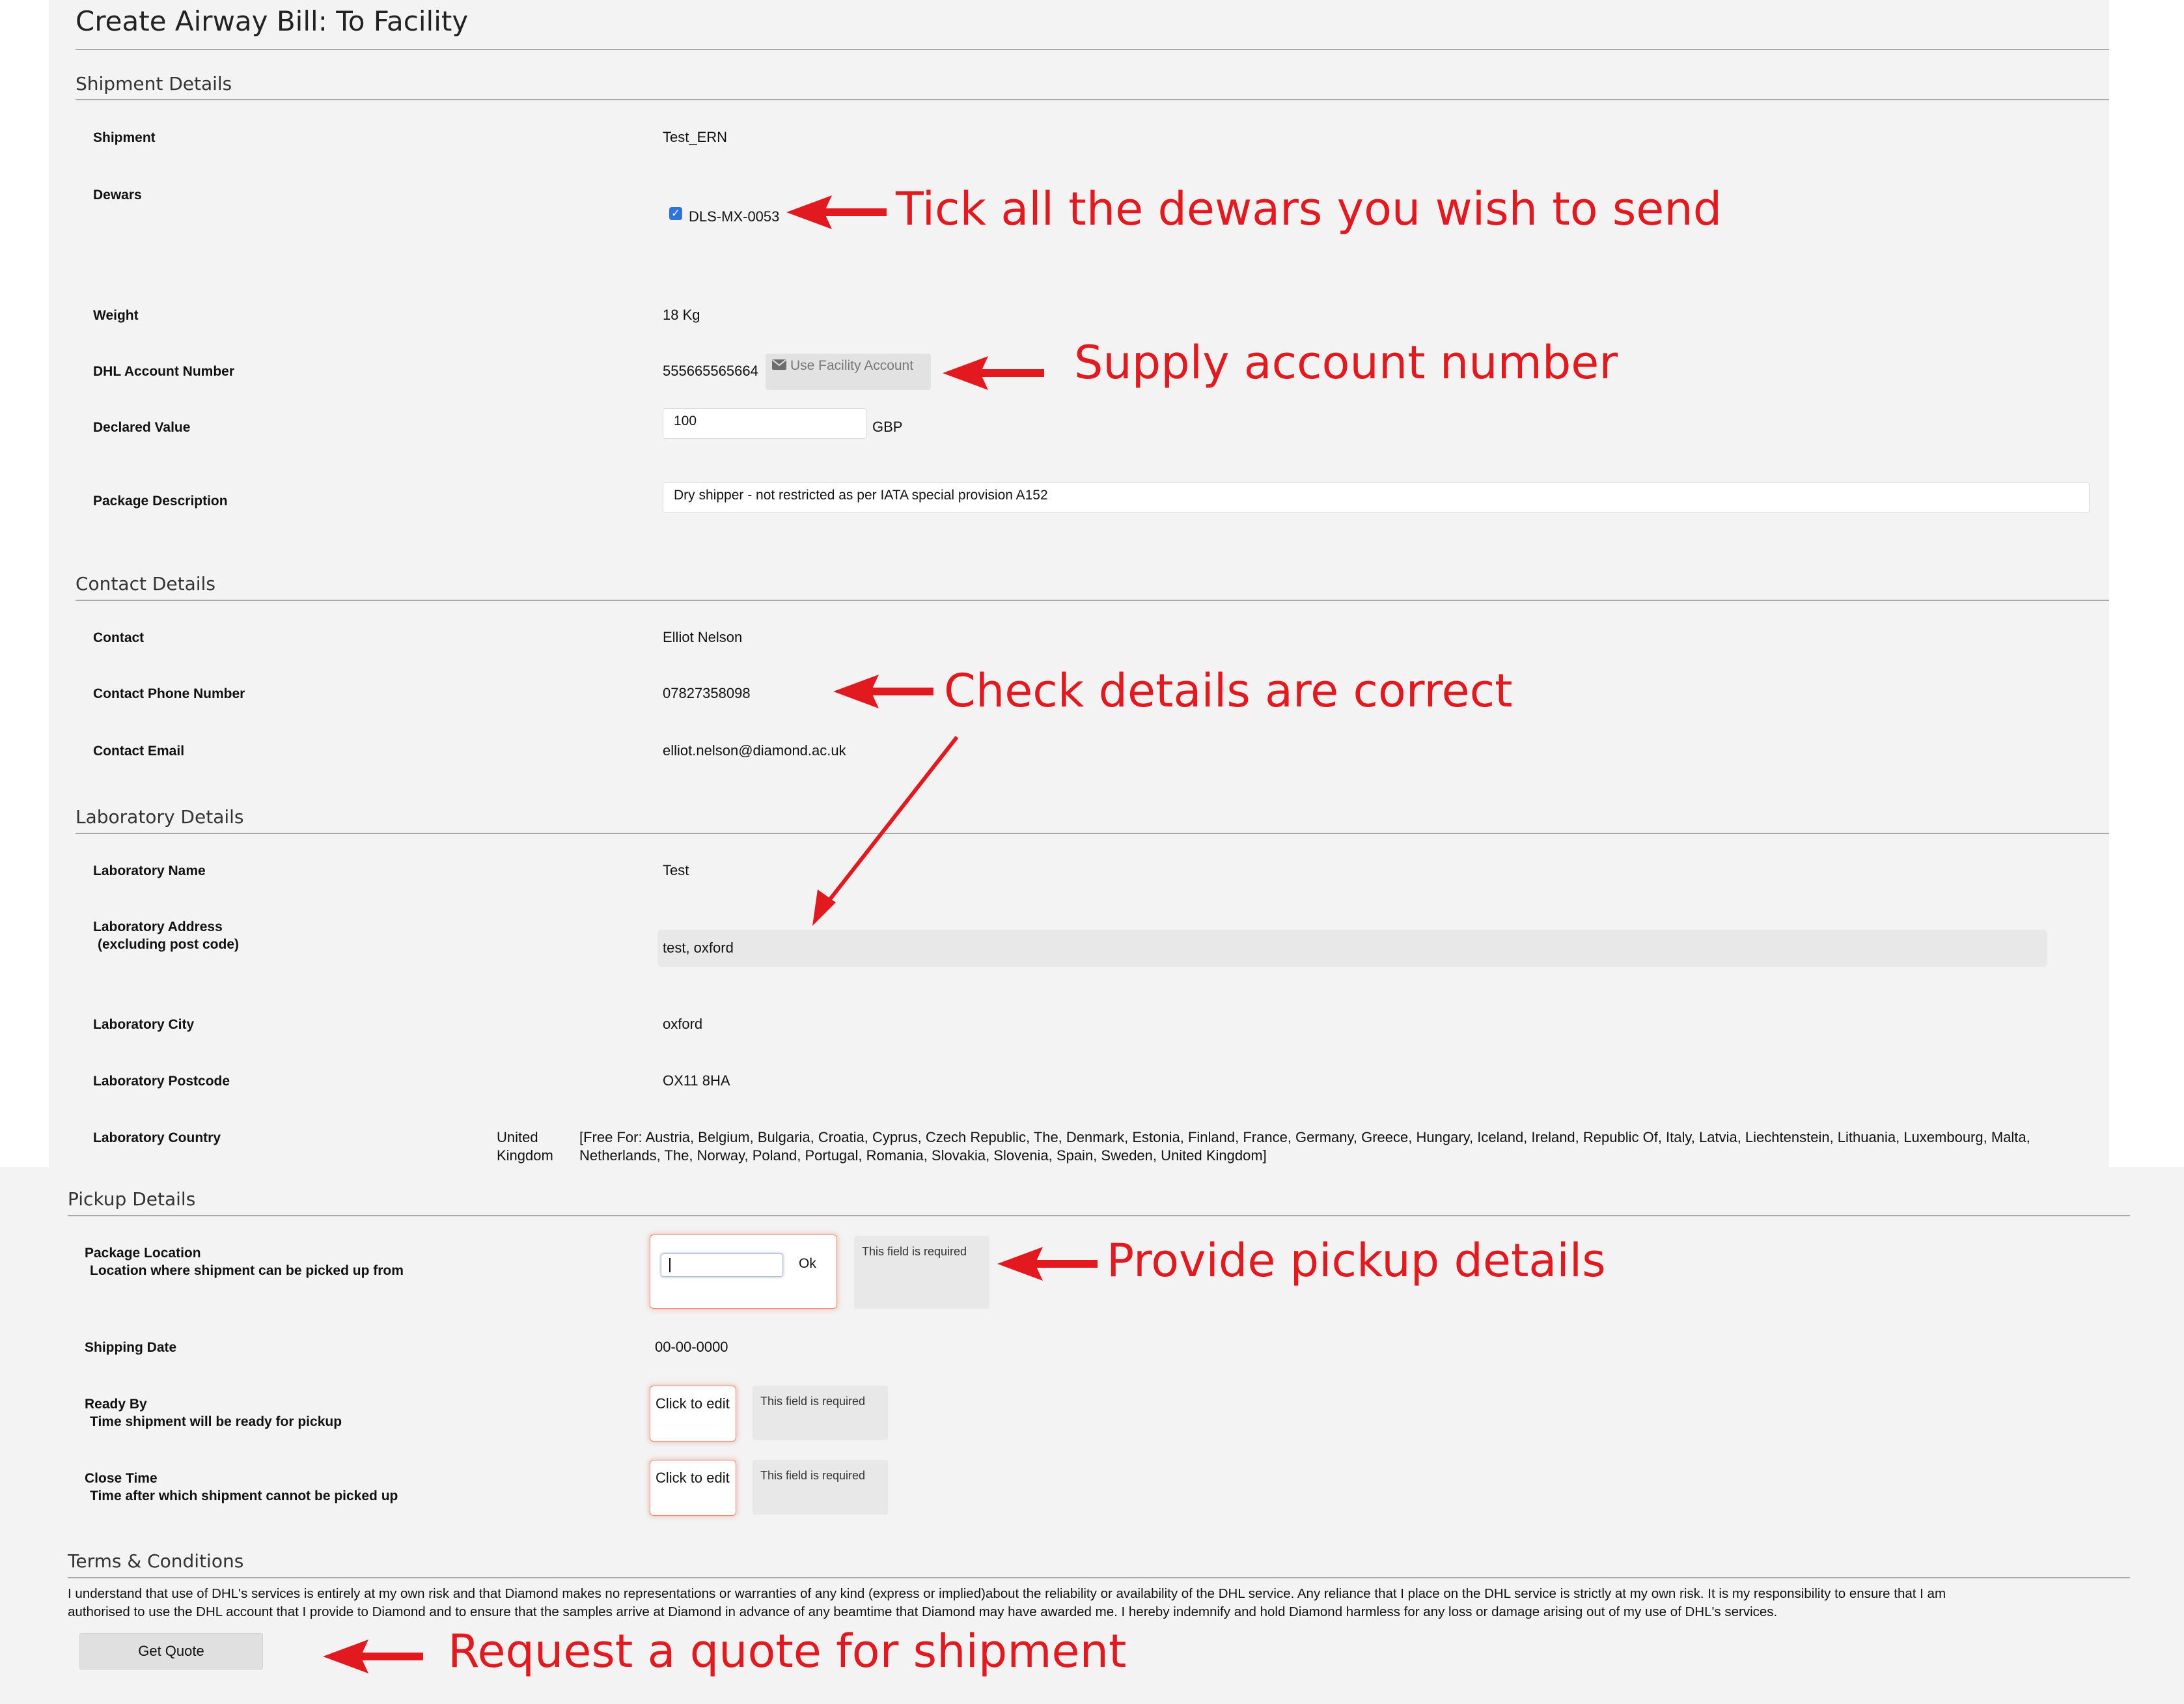 This screenshot has height=1704, width=2184. What do you see at coordinates (166, 935) in the screenshot?
I see `laboratory-address-label: Laboratory Address (excluding post code)` at bounding box center [166, 935].